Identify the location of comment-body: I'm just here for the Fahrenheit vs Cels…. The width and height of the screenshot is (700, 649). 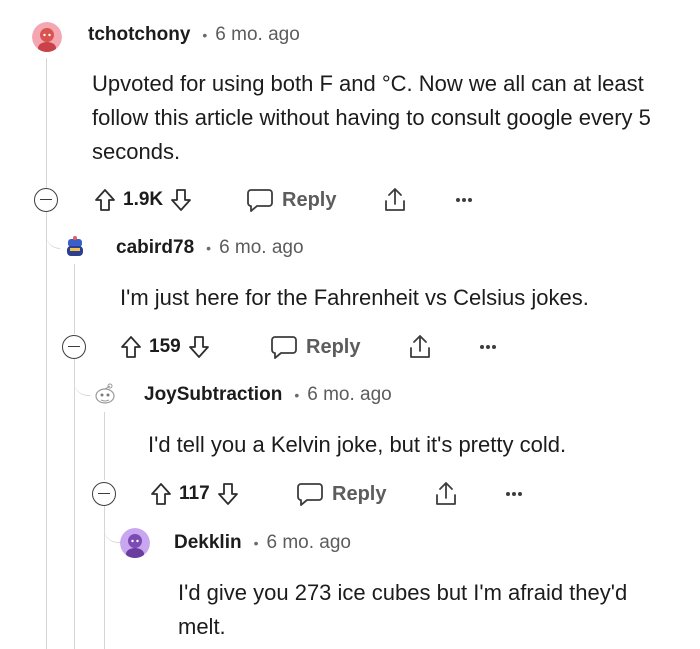
(354, 297).